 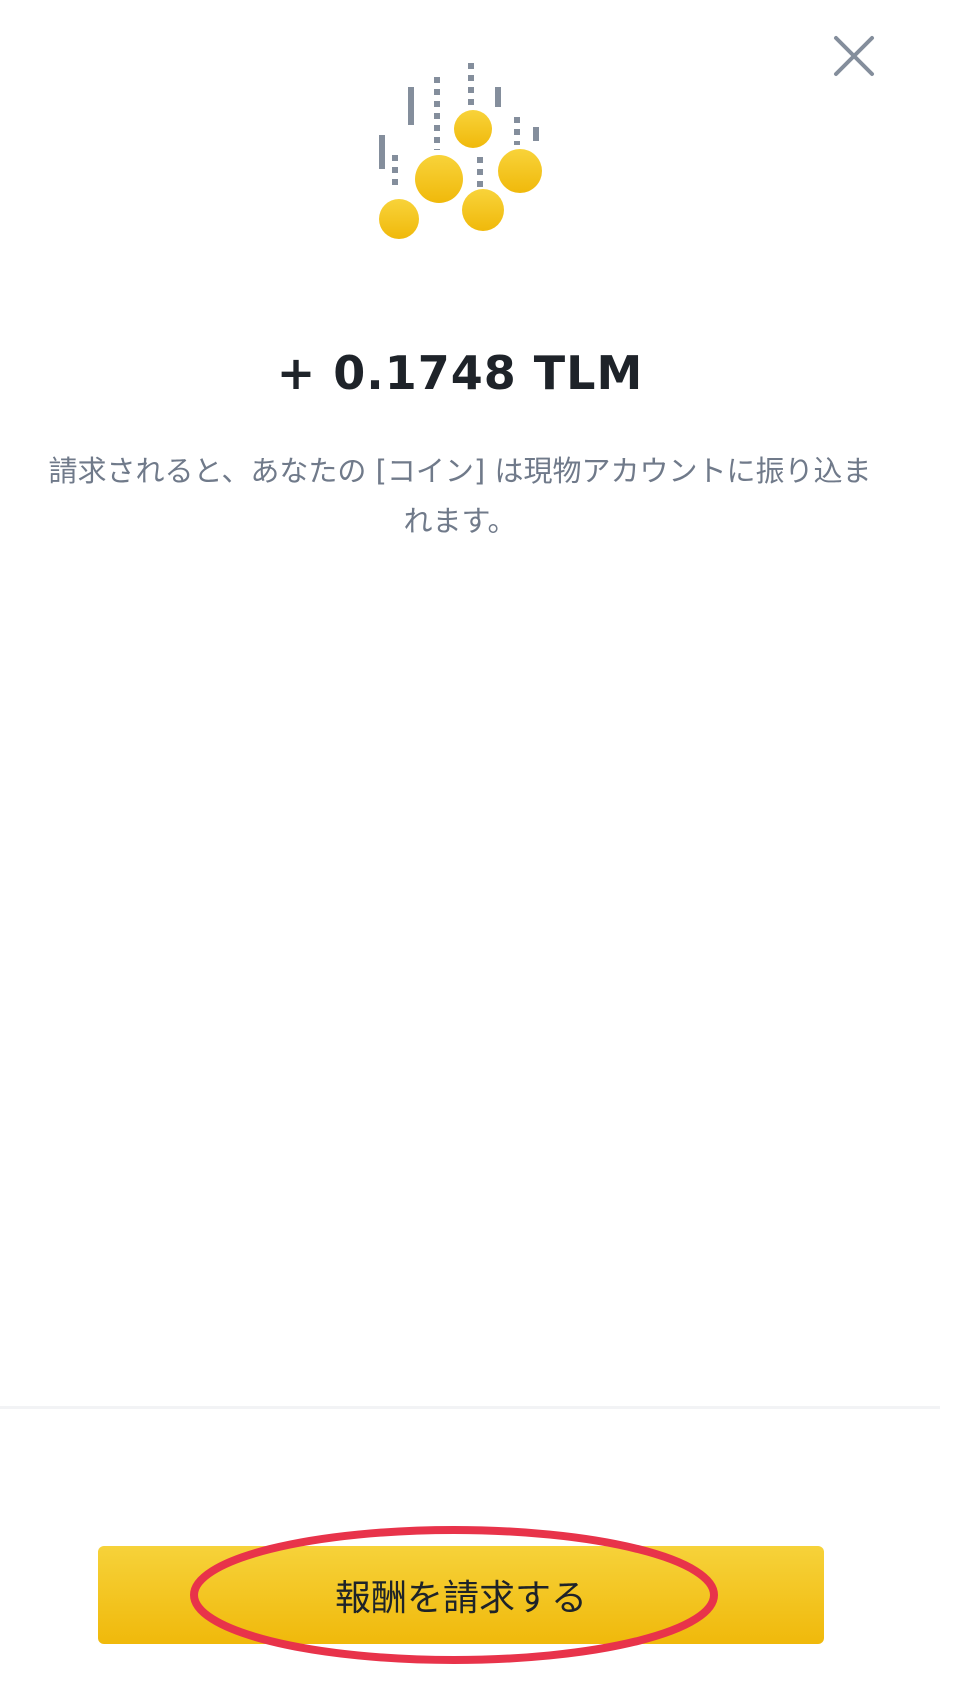 I want to click on falling-coins-icon, so click(x=470, y=155).